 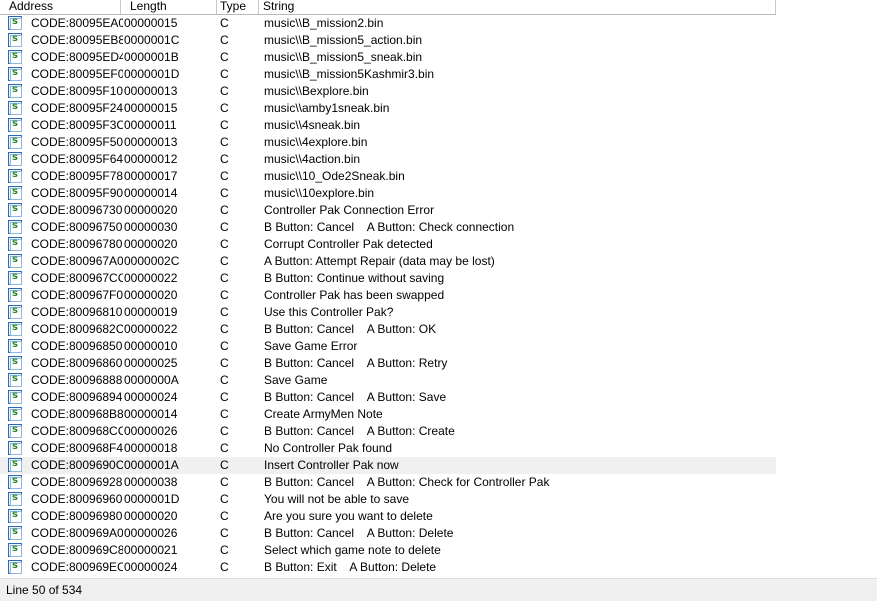 What do you see at coordinates (151, 312) in the screenshot?
I see `cell-length: 00000019` at bounding box center [151, 312].